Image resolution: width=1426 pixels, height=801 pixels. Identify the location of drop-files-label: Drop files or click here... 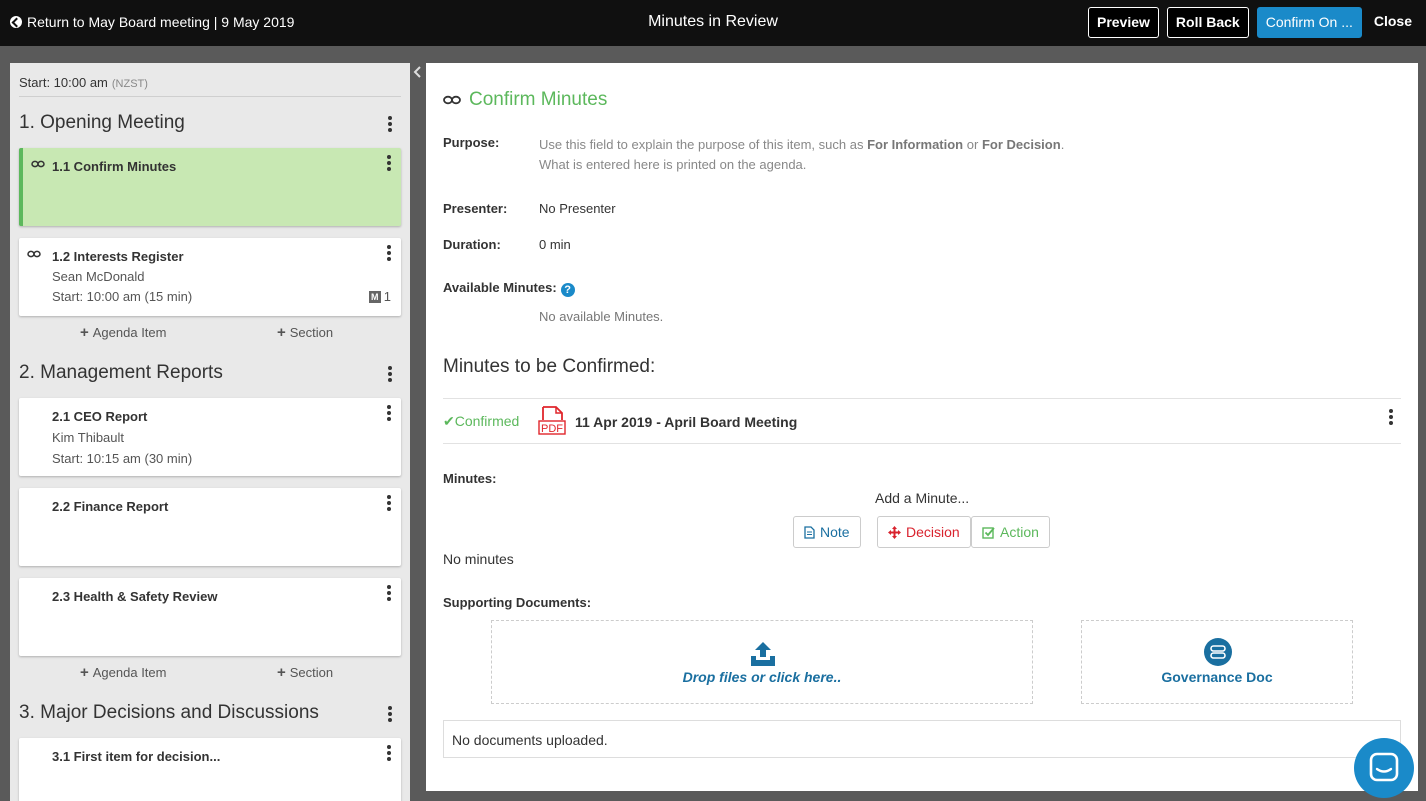
(762, 677).